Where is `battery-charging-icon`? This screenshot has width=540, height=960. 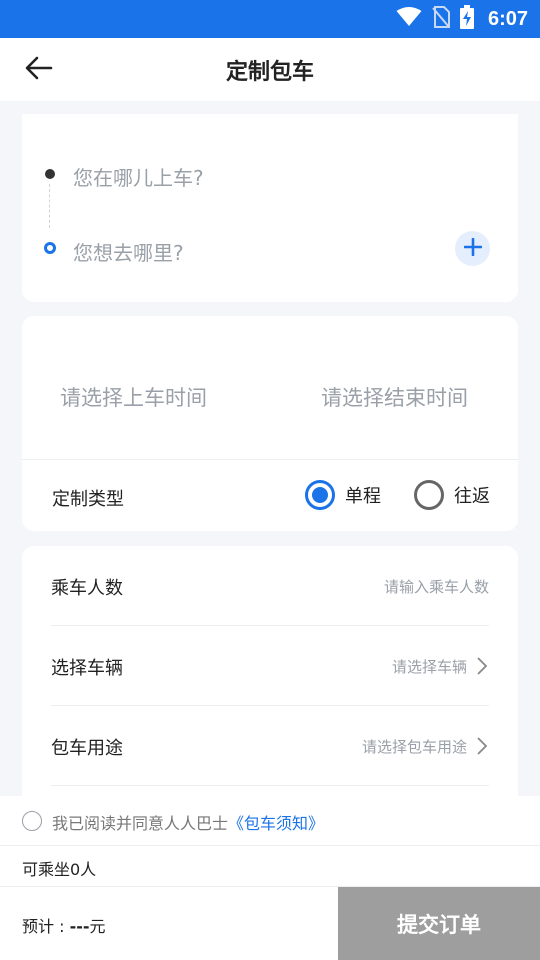
battery-charging-icon is located at coordinates (466, 19).